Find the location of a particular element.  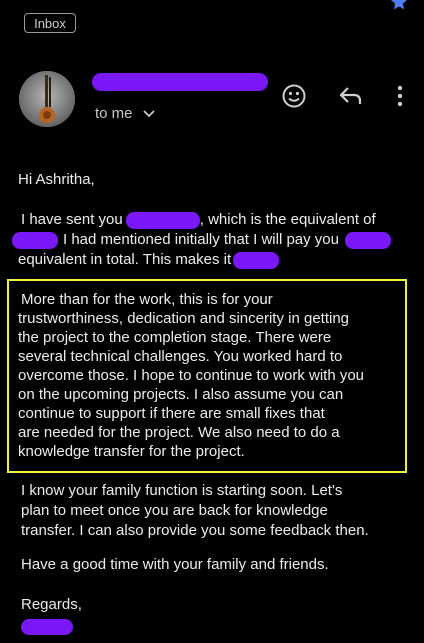

recipient-details-toggle: to me is located at coordinates (125, 113).